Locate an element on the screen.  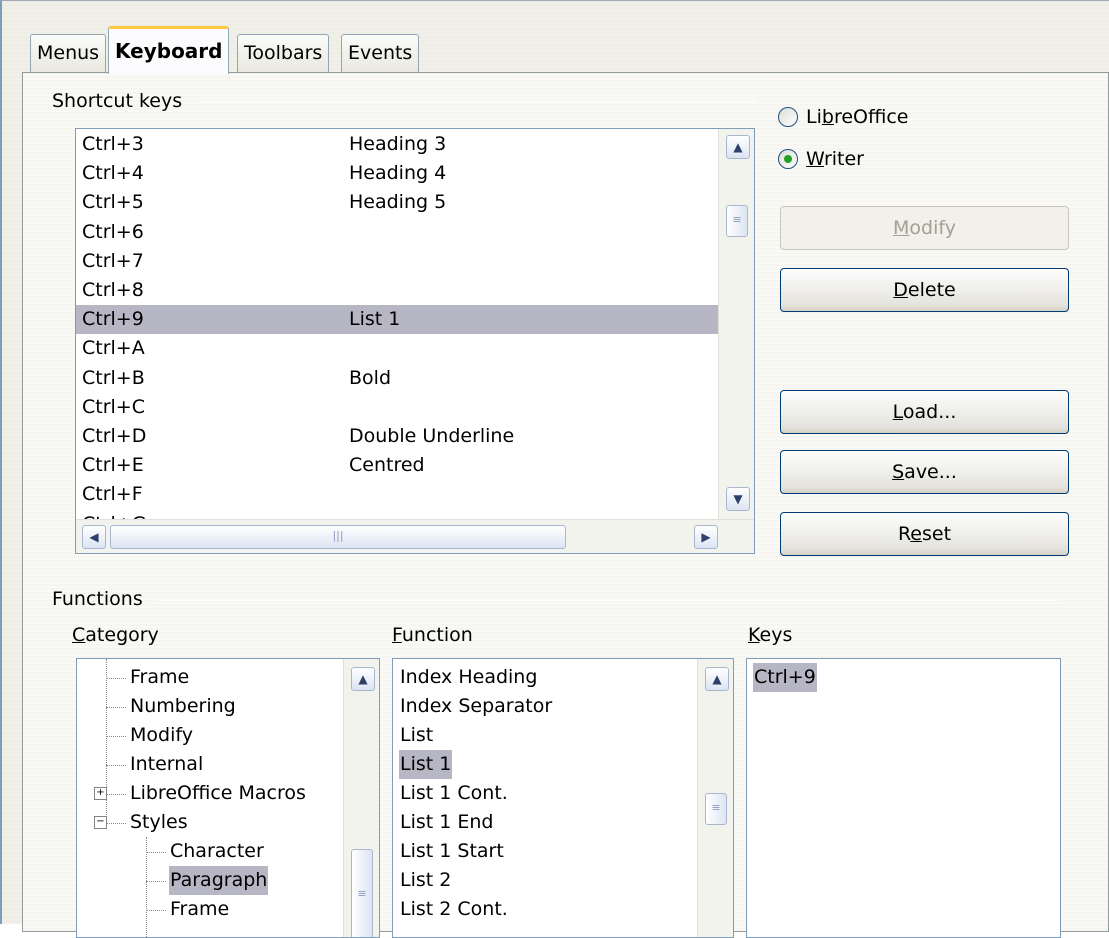
shortcut-keys-hscrollbar: ◀ ||| ▶ is located at coordinates (415, 536).